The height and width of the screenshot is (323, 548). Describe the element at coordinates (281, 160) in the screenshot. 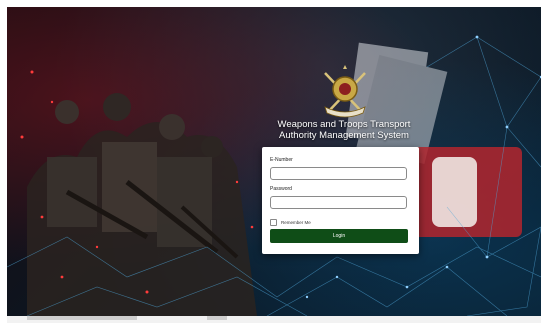

I see `email-label: E-Number` at that location.